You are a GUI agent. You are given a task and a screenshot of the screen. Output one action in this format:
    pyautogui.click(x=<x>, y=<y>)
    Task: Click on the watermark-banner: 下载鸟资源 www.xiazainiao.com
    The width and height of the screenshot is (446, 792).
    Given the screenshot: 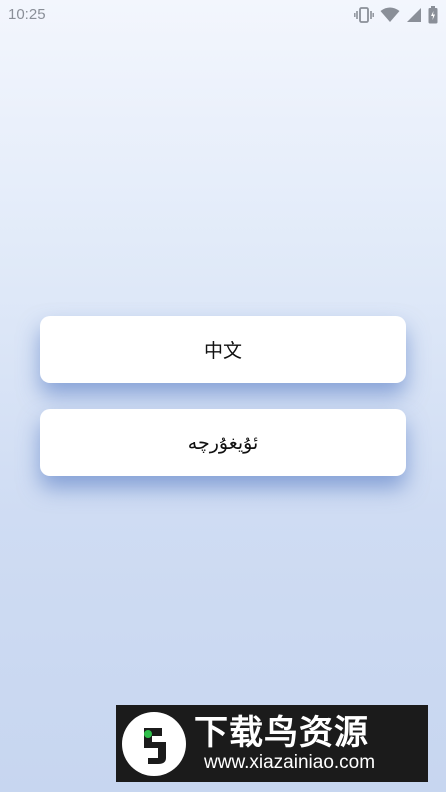 What is the action you would take?
    pyautogui.click(x=272, y=743)
    